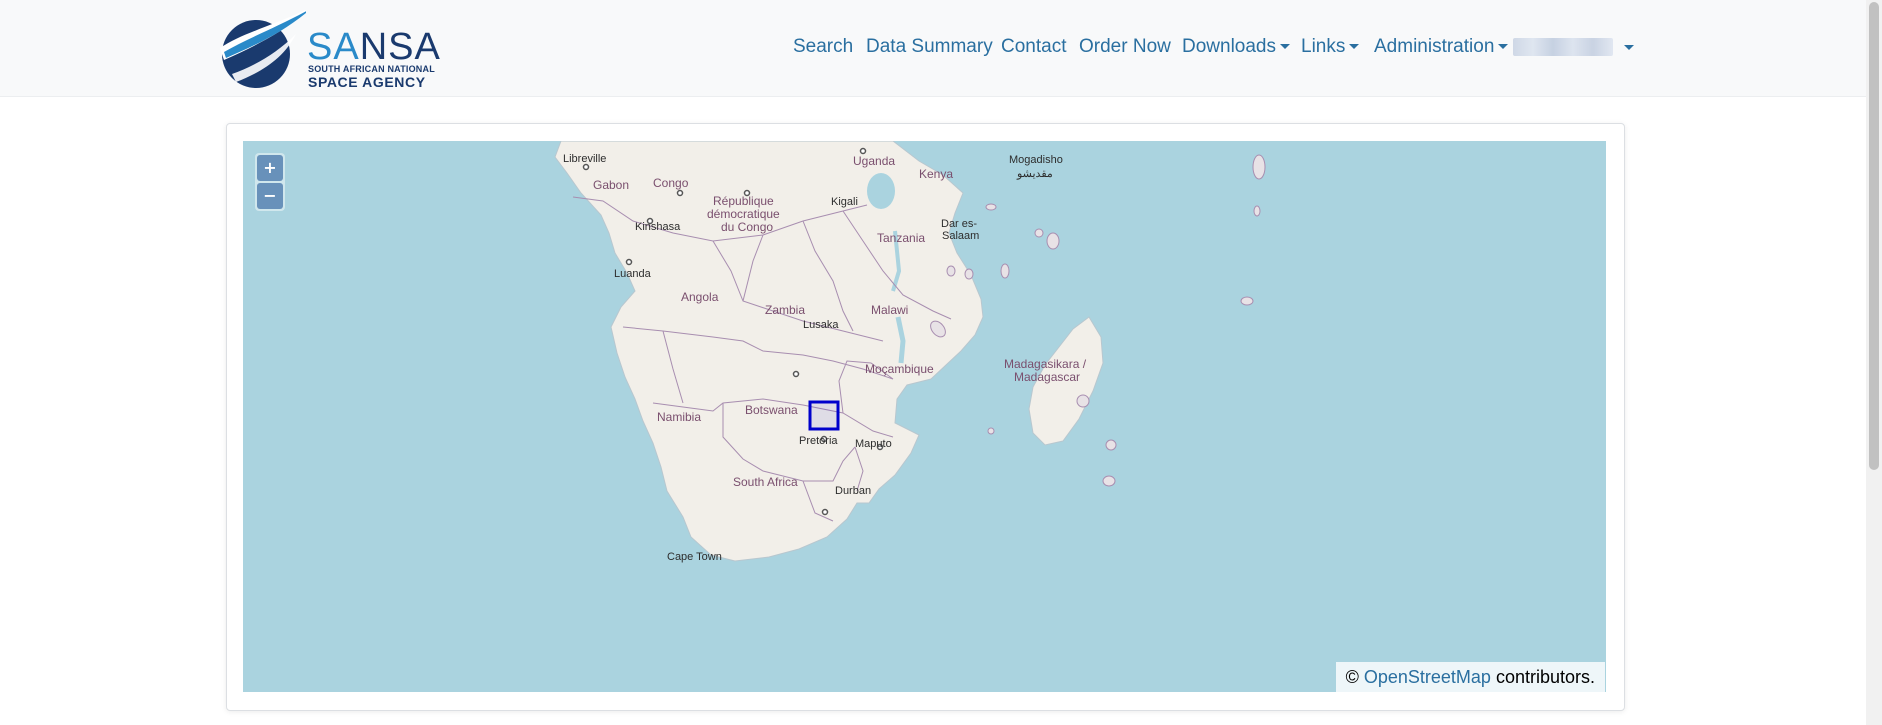 The image size is (1882, 725). I want to click on label-rdc-1: République, so click(743, 201).